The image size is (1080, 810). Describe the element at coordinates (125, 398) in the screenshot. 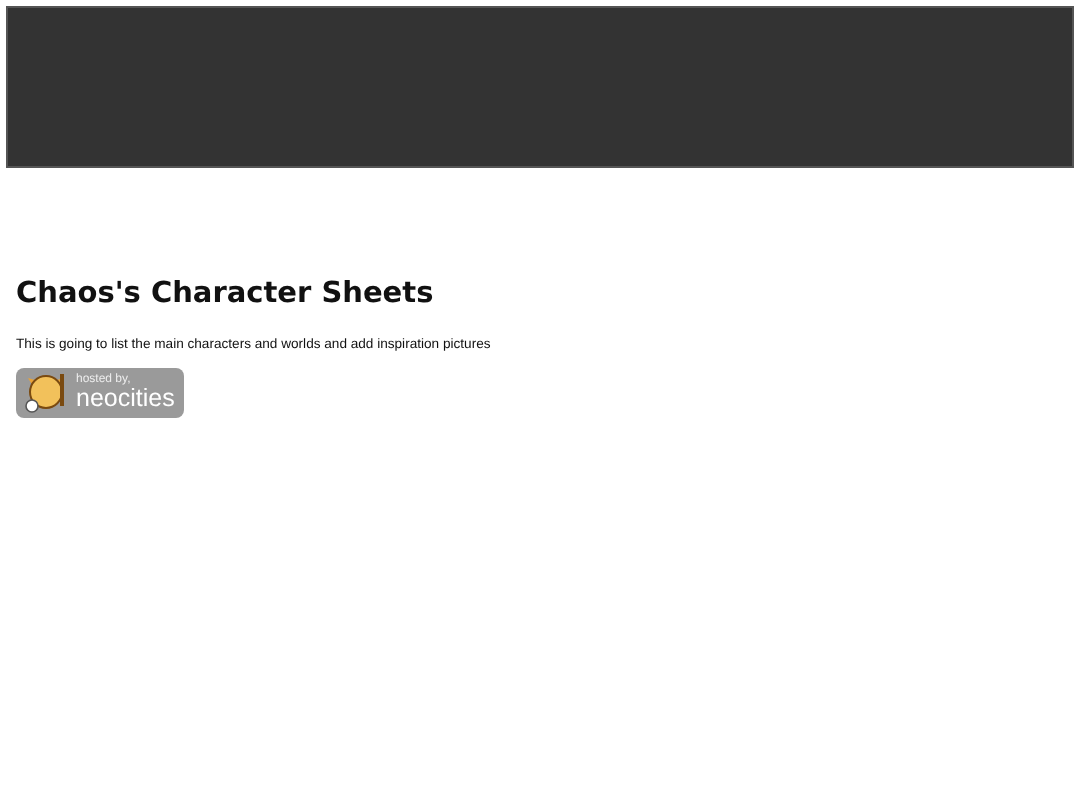

I see `neocities-label: neocities` at that location.